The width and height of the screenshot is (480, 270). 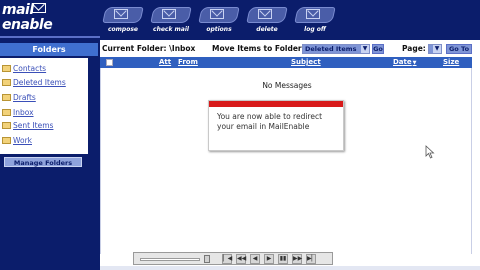 What do you see at coordinates (241, 259) in the screenshot?
I see `rewind-button: ◀◀` at bounding box center [241, 259].